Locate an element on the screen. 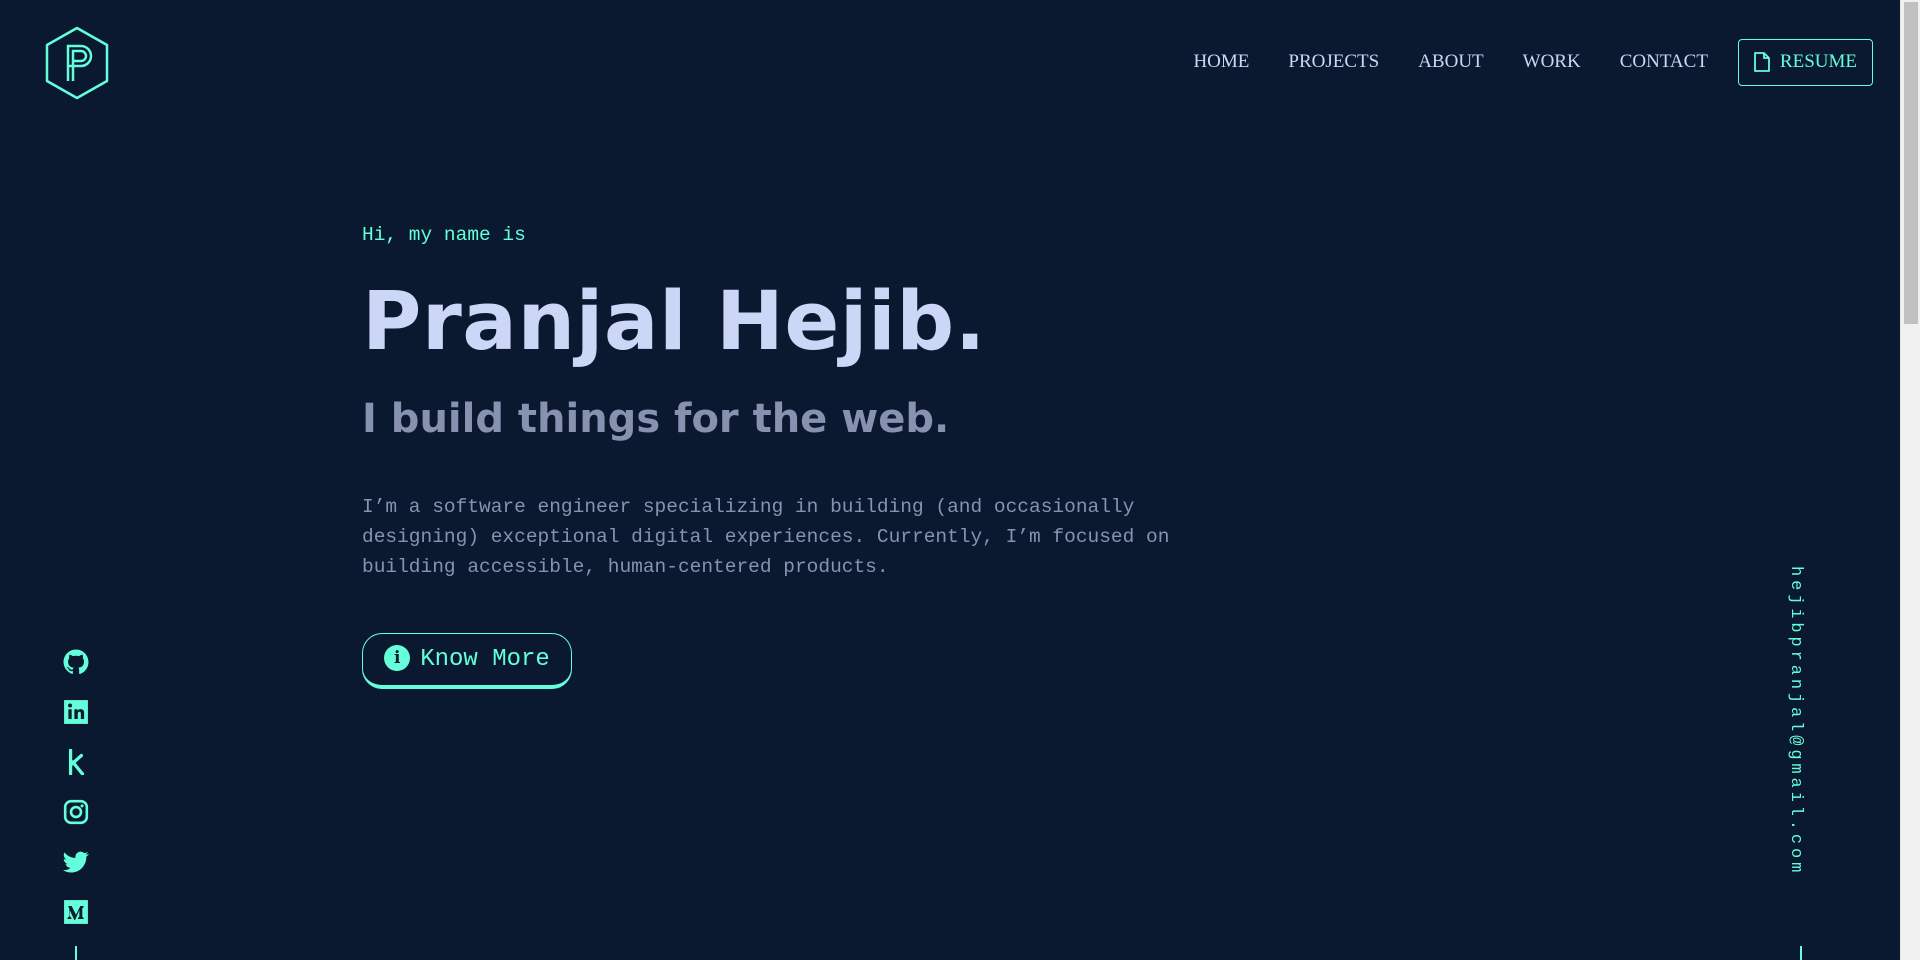 The width and height of the screenshot is (1920, 960). github-link is located at coordinates (76, 662).